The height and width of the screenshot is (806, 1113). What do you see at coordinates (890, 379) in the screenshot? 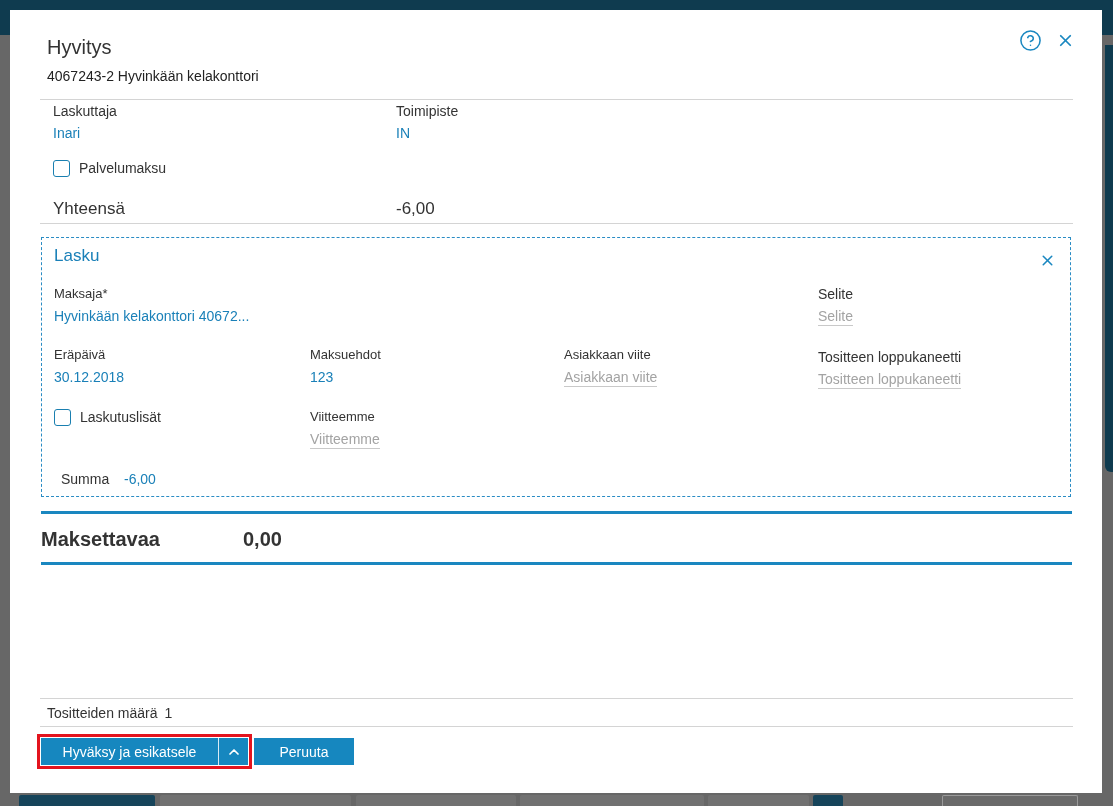
I see `text-field: Tositteen loppukaneetti` at bounding box center [890, 379].